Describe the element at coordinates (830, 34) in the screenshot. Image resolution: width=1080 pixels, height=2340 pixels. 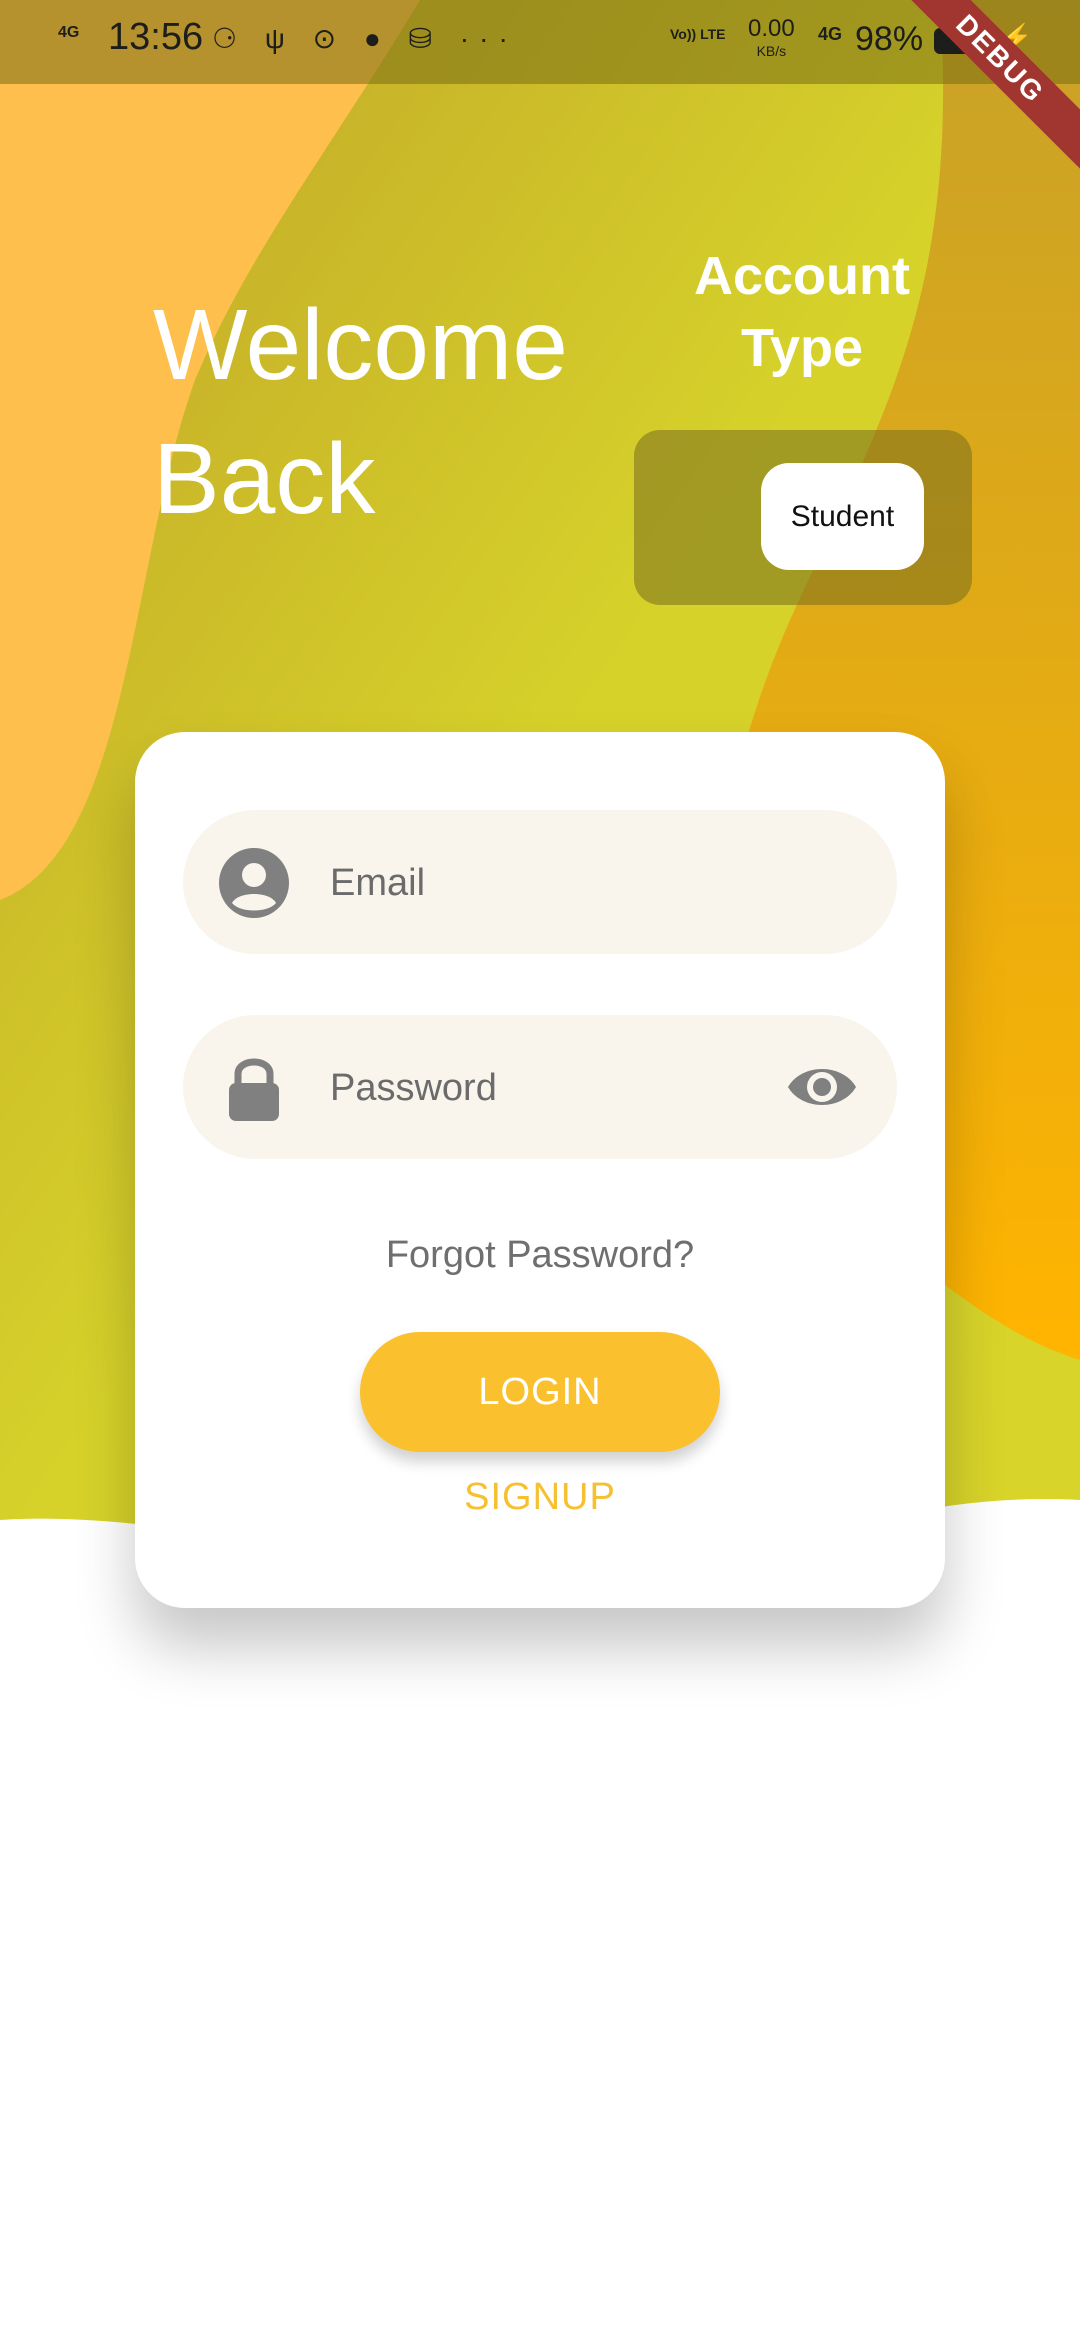
I see `network-type-right: 4G` at that location.